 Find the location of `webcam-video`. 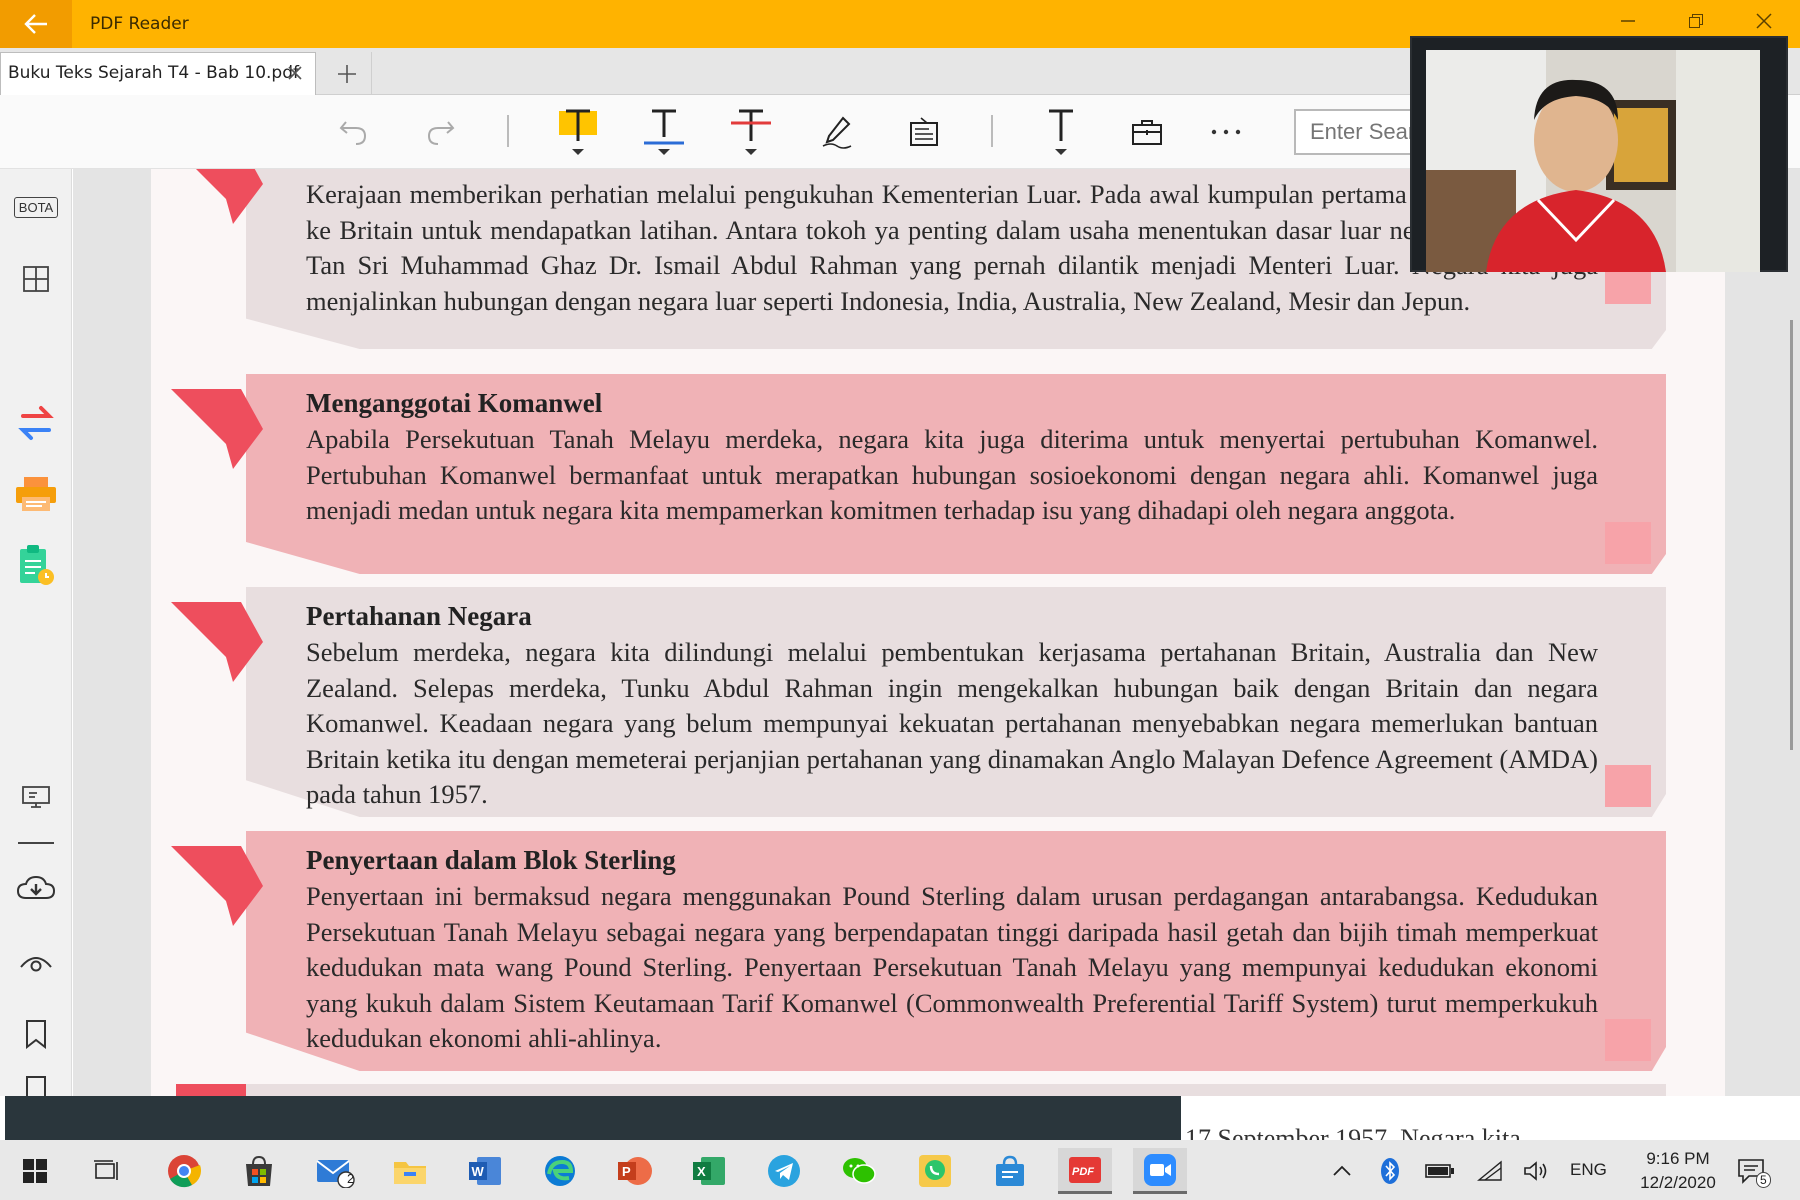

webcam-video is located at coordinates (1593, 161).